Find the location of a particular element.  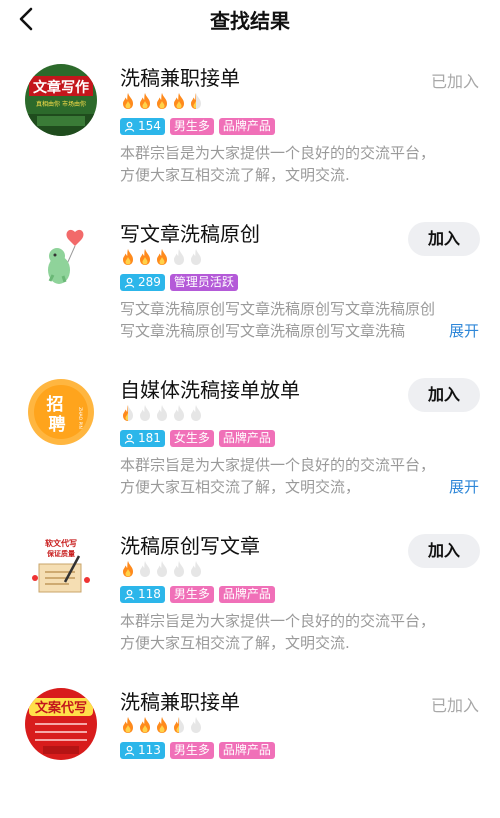

svg-text: 保证质量 is located at coordinates (60, 553).